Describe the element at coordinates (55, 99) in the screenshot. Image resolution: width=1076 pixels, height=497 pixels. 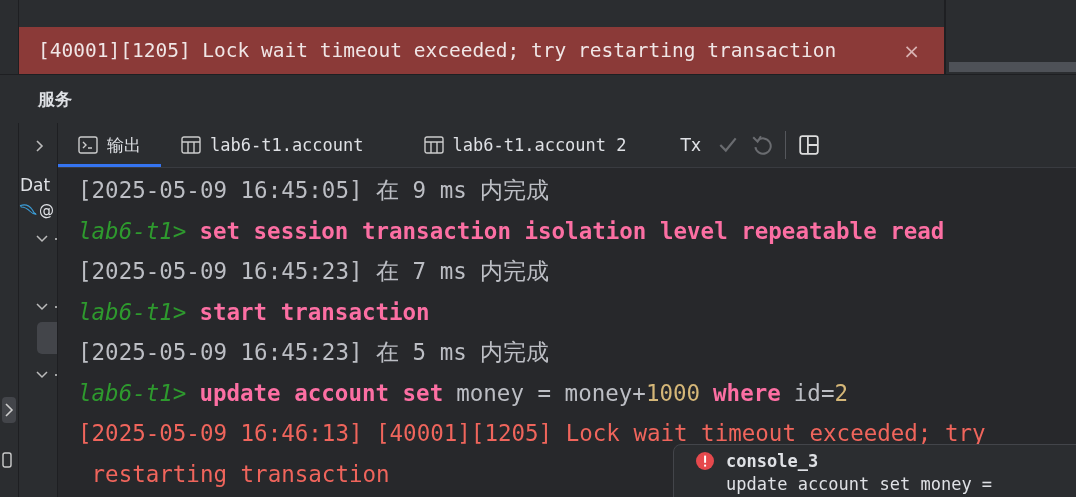
I see `panel-title: 服务` at that location.